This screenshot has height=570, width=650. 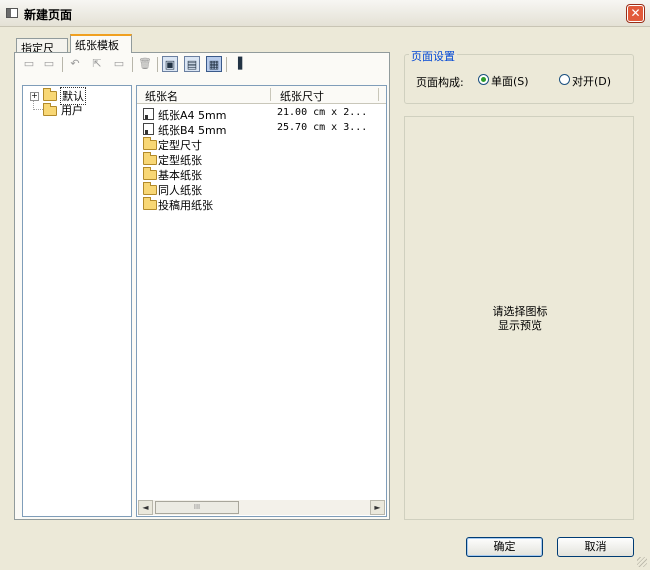 What do you see at coordinates (192, 64) in the screenshot?
I see `small-icons-view-icon: ▤` at bounding box center [192, 64].